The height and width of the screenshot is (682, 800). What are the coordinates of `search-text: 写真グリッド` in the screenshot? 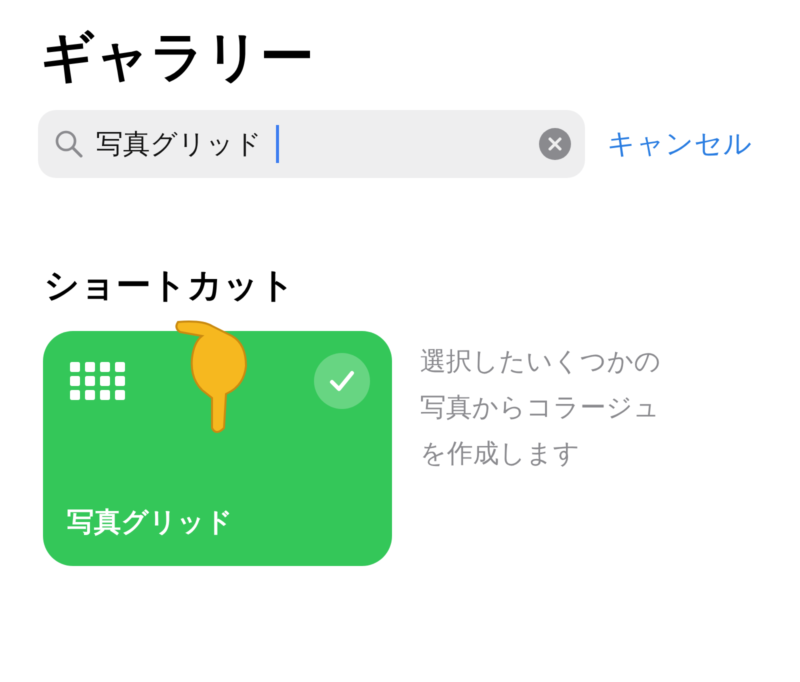 It's located at (179, 145).